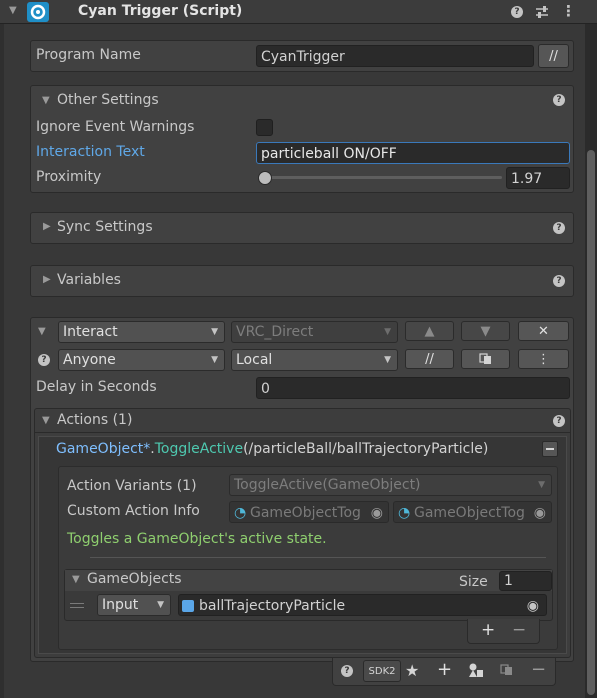 The image size is (597, 698). Describe the element at coordinates (132, 486) in the screenshot. I see `action-variants-label: Action Variants (1)` at that location.